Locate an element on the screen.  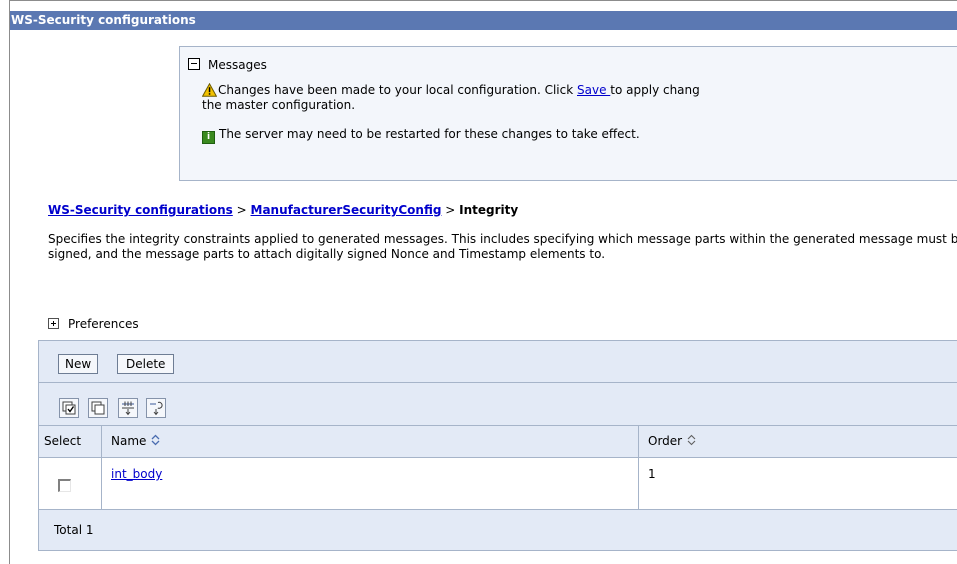
new-button: New is located at coordinates (78, 364).